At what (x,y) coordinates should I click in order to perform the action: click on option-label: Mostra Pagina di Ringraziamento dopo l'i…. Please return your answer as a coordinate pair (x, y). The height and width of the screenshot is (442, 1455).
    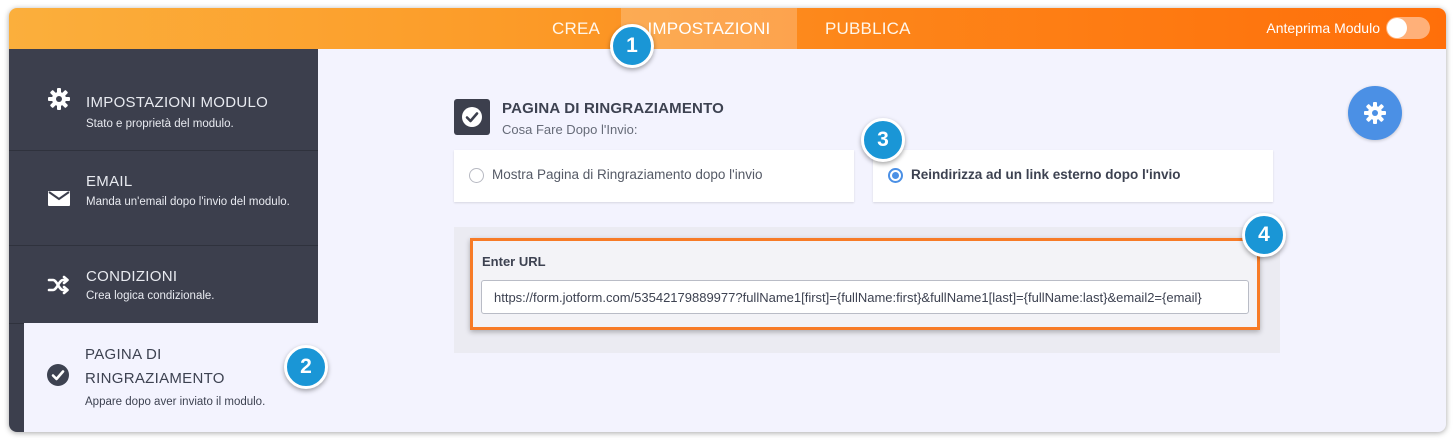
    Looking at the image, I should click on (627, 174).